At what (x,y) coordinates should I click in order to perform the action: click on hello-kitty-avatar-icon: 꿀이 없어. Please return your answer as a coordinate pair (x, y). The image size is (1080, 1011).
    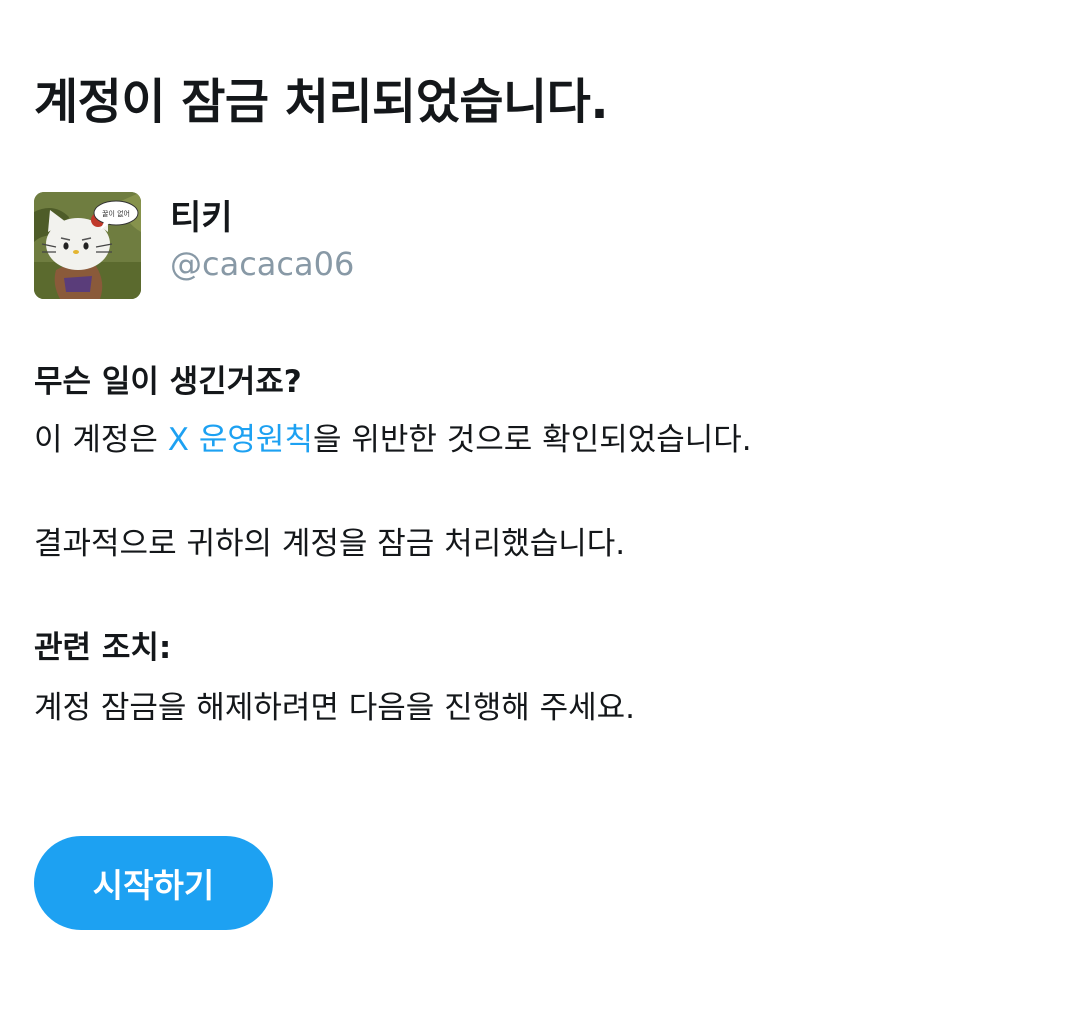
    Looking at the image, I should click on (87, 245).